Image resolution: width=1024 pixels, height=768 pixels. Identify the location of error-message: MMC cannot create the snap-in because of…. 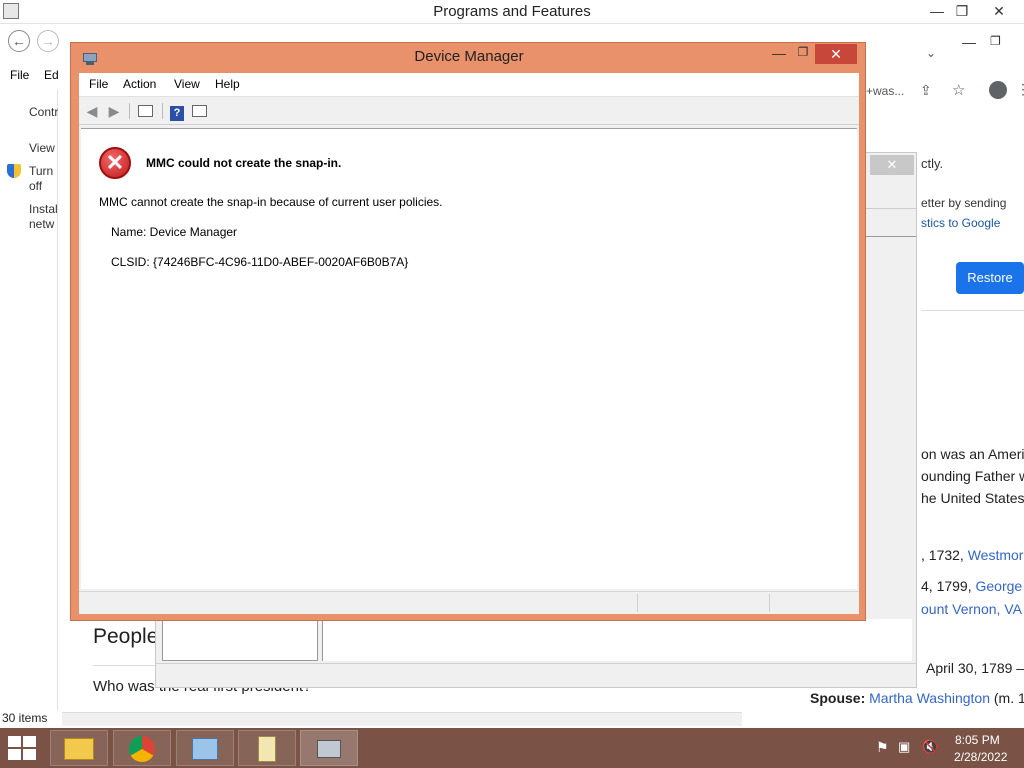
(271, 202).